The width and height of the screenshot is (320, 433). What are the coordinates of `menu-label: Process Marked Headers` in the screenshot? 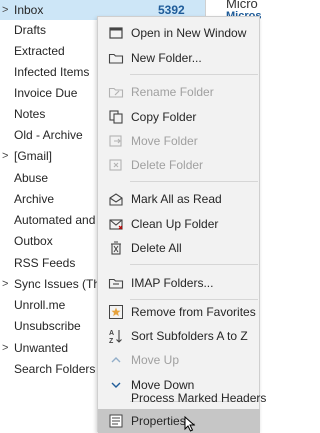 It's located at (199, 398).